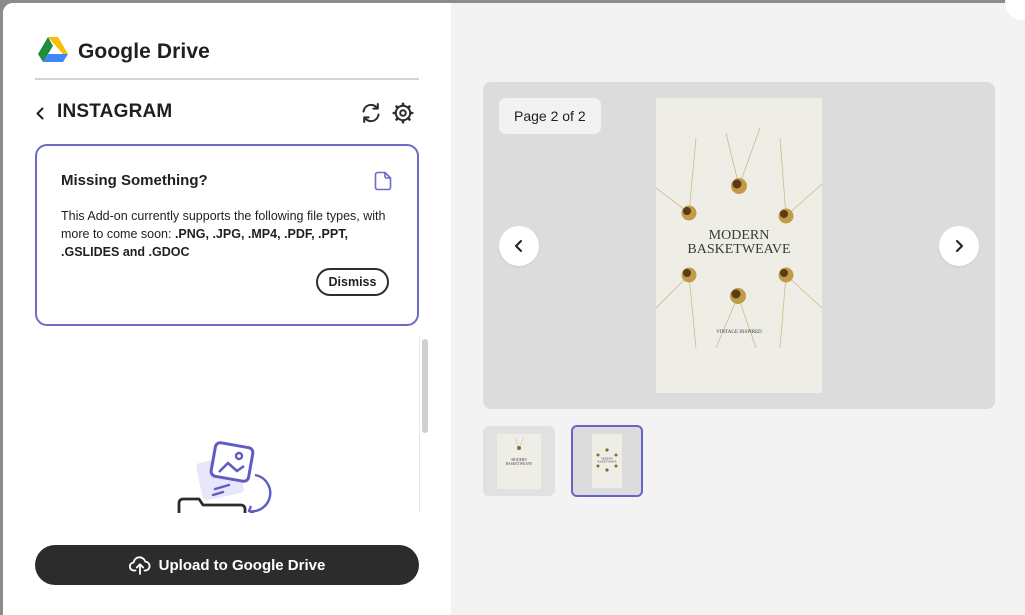 This screenshot has width=1025, height=615. What do you see at coordinates (234, 424) in the screenshot?
I see `file-list-area` at bounding box center [234, 424].